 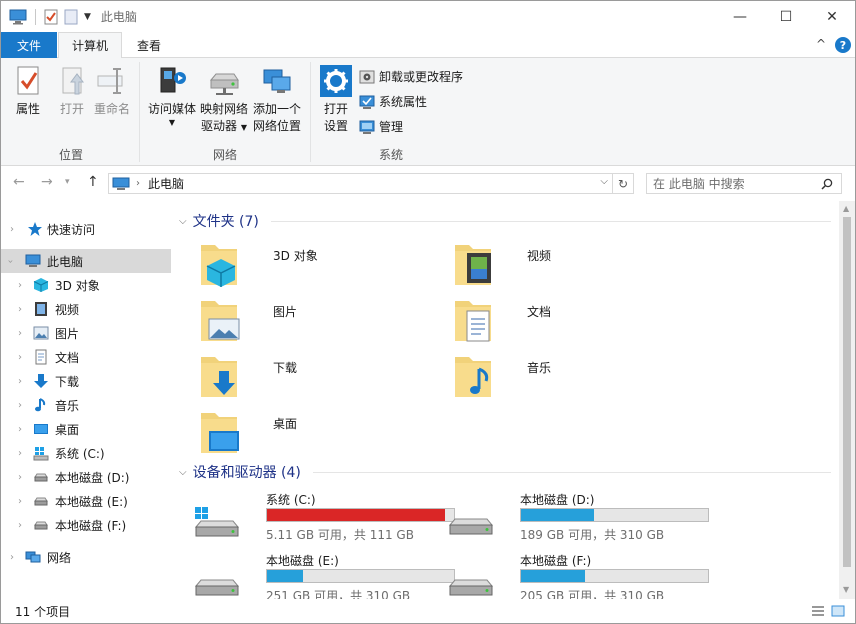 What do you see at coordinates (29, 45) in the screenshot?
I see `tab-file: 文件` at bounding box center [29, 45].